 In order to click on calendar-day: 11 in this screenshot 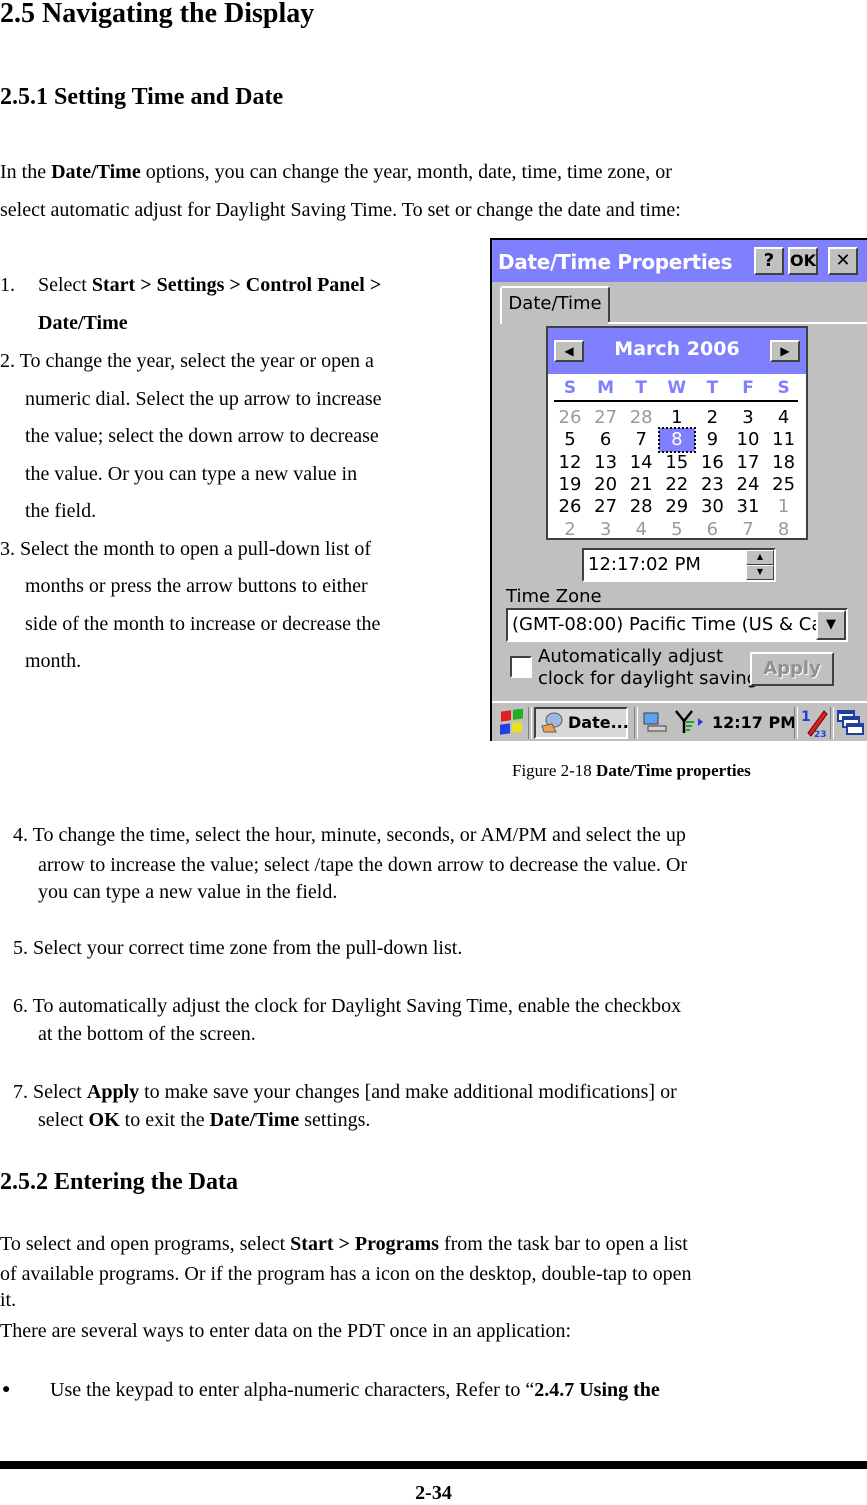, I will do `click(784, 440)`.